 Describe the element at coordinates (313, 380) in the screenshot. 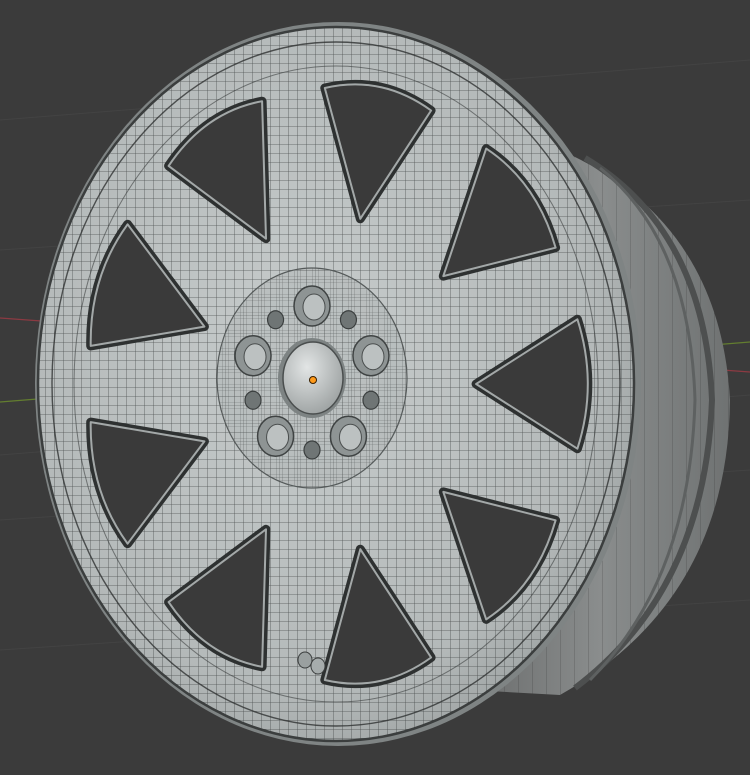

I see `object-origin-dot` at that location.